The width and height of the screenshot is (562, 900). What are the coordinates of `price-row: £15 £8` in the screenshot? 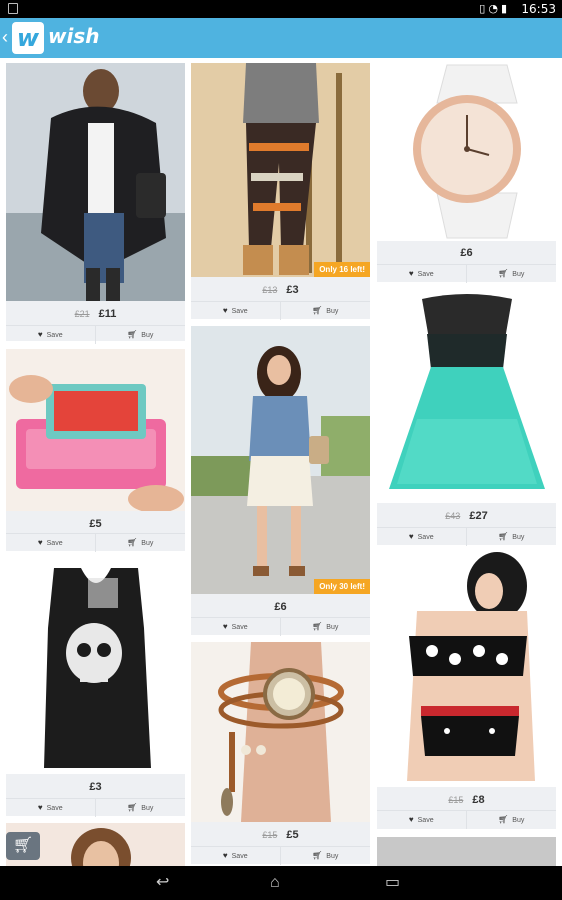 It's located at (466, 800).